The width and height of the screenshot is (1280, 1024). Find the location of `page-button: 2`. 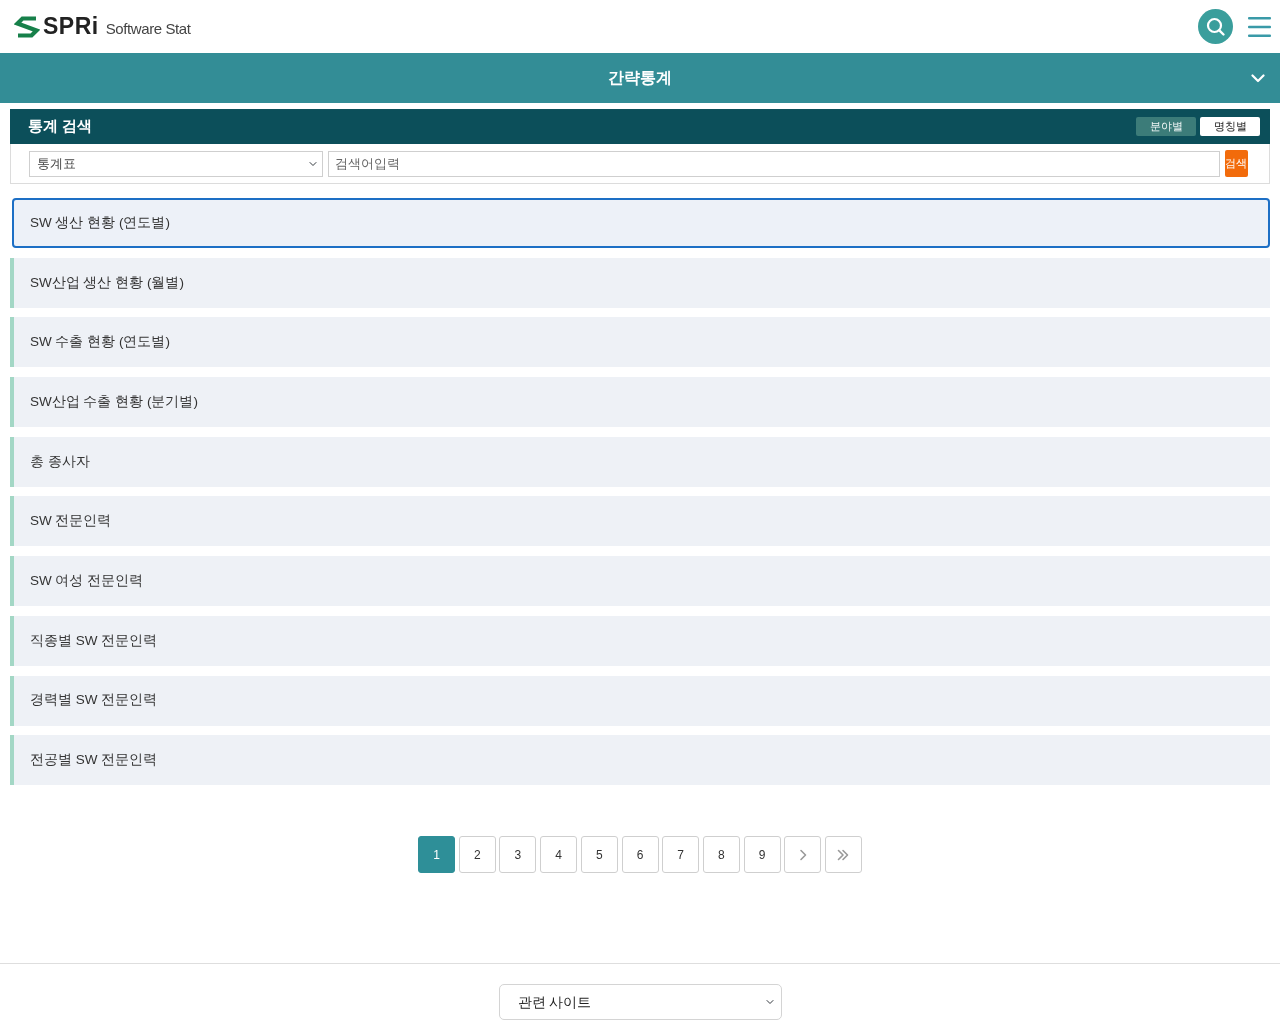

page-button: 2 is located at coordinates (477, 855).